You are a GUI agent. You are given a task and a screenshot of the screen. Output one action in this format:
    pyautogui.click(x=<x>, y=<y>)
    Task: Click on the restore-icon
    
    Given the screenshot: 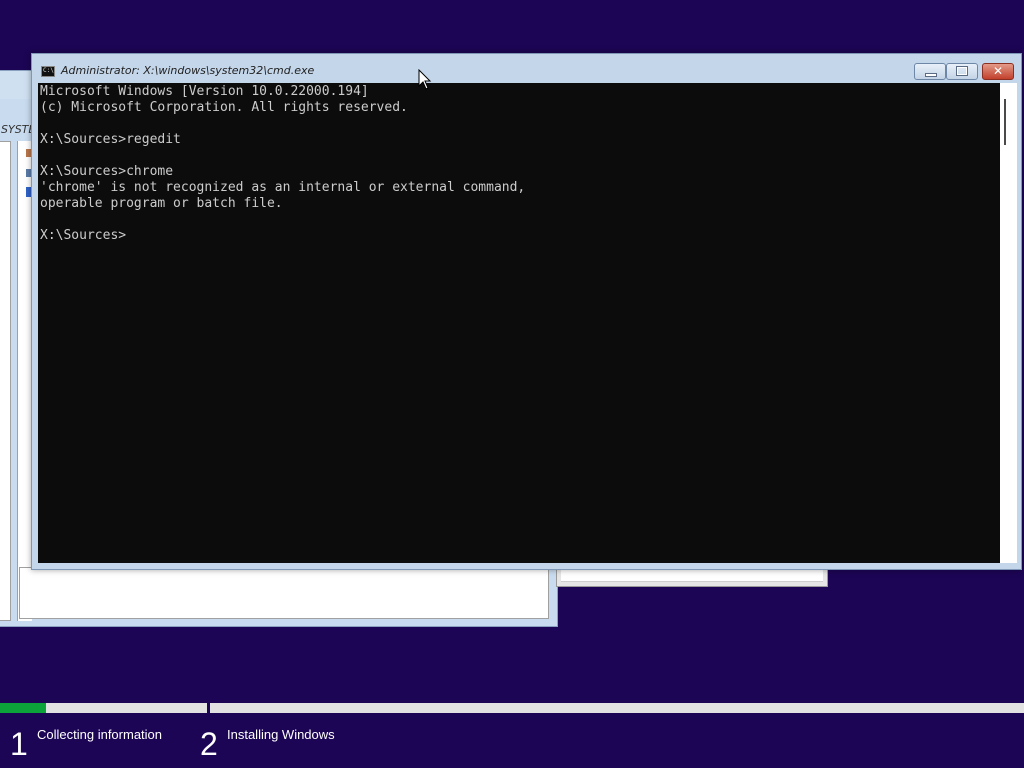 What is the action you would take?
    pyautogui.click(x=962, y=71)
    